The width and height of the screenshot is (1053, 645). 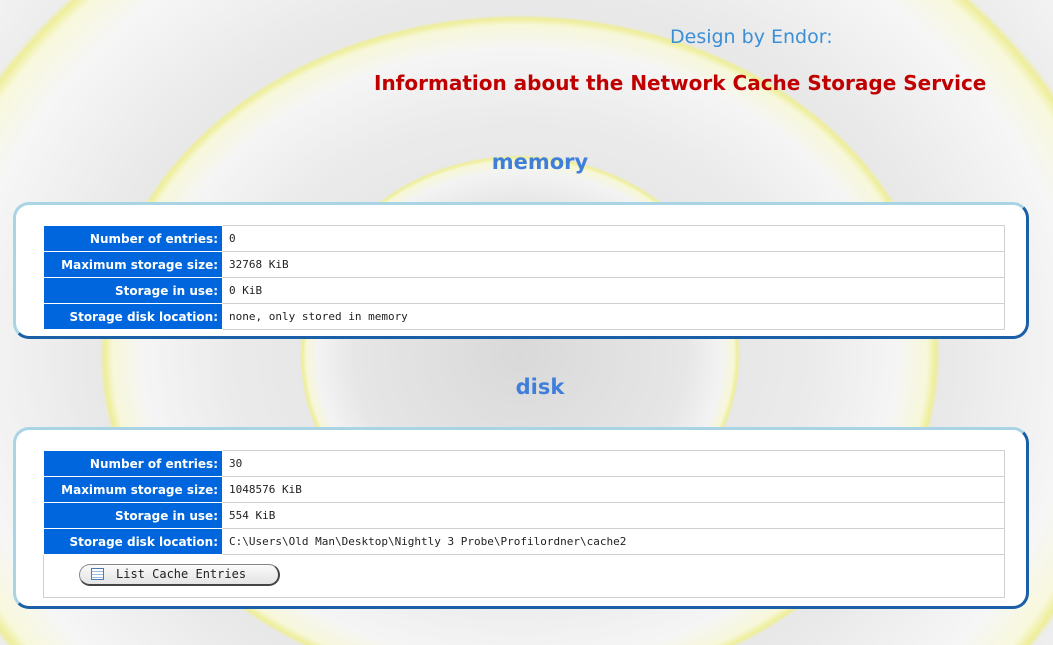 I want to click on section-heading-disk: disk, so click(x=540, y=387).